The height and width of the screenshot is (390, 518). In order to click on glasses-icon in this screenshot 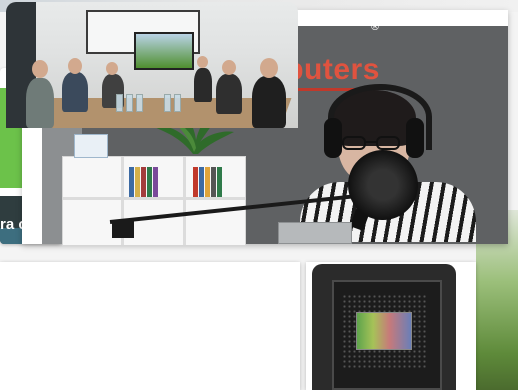, I will do `click(371, 143)`.